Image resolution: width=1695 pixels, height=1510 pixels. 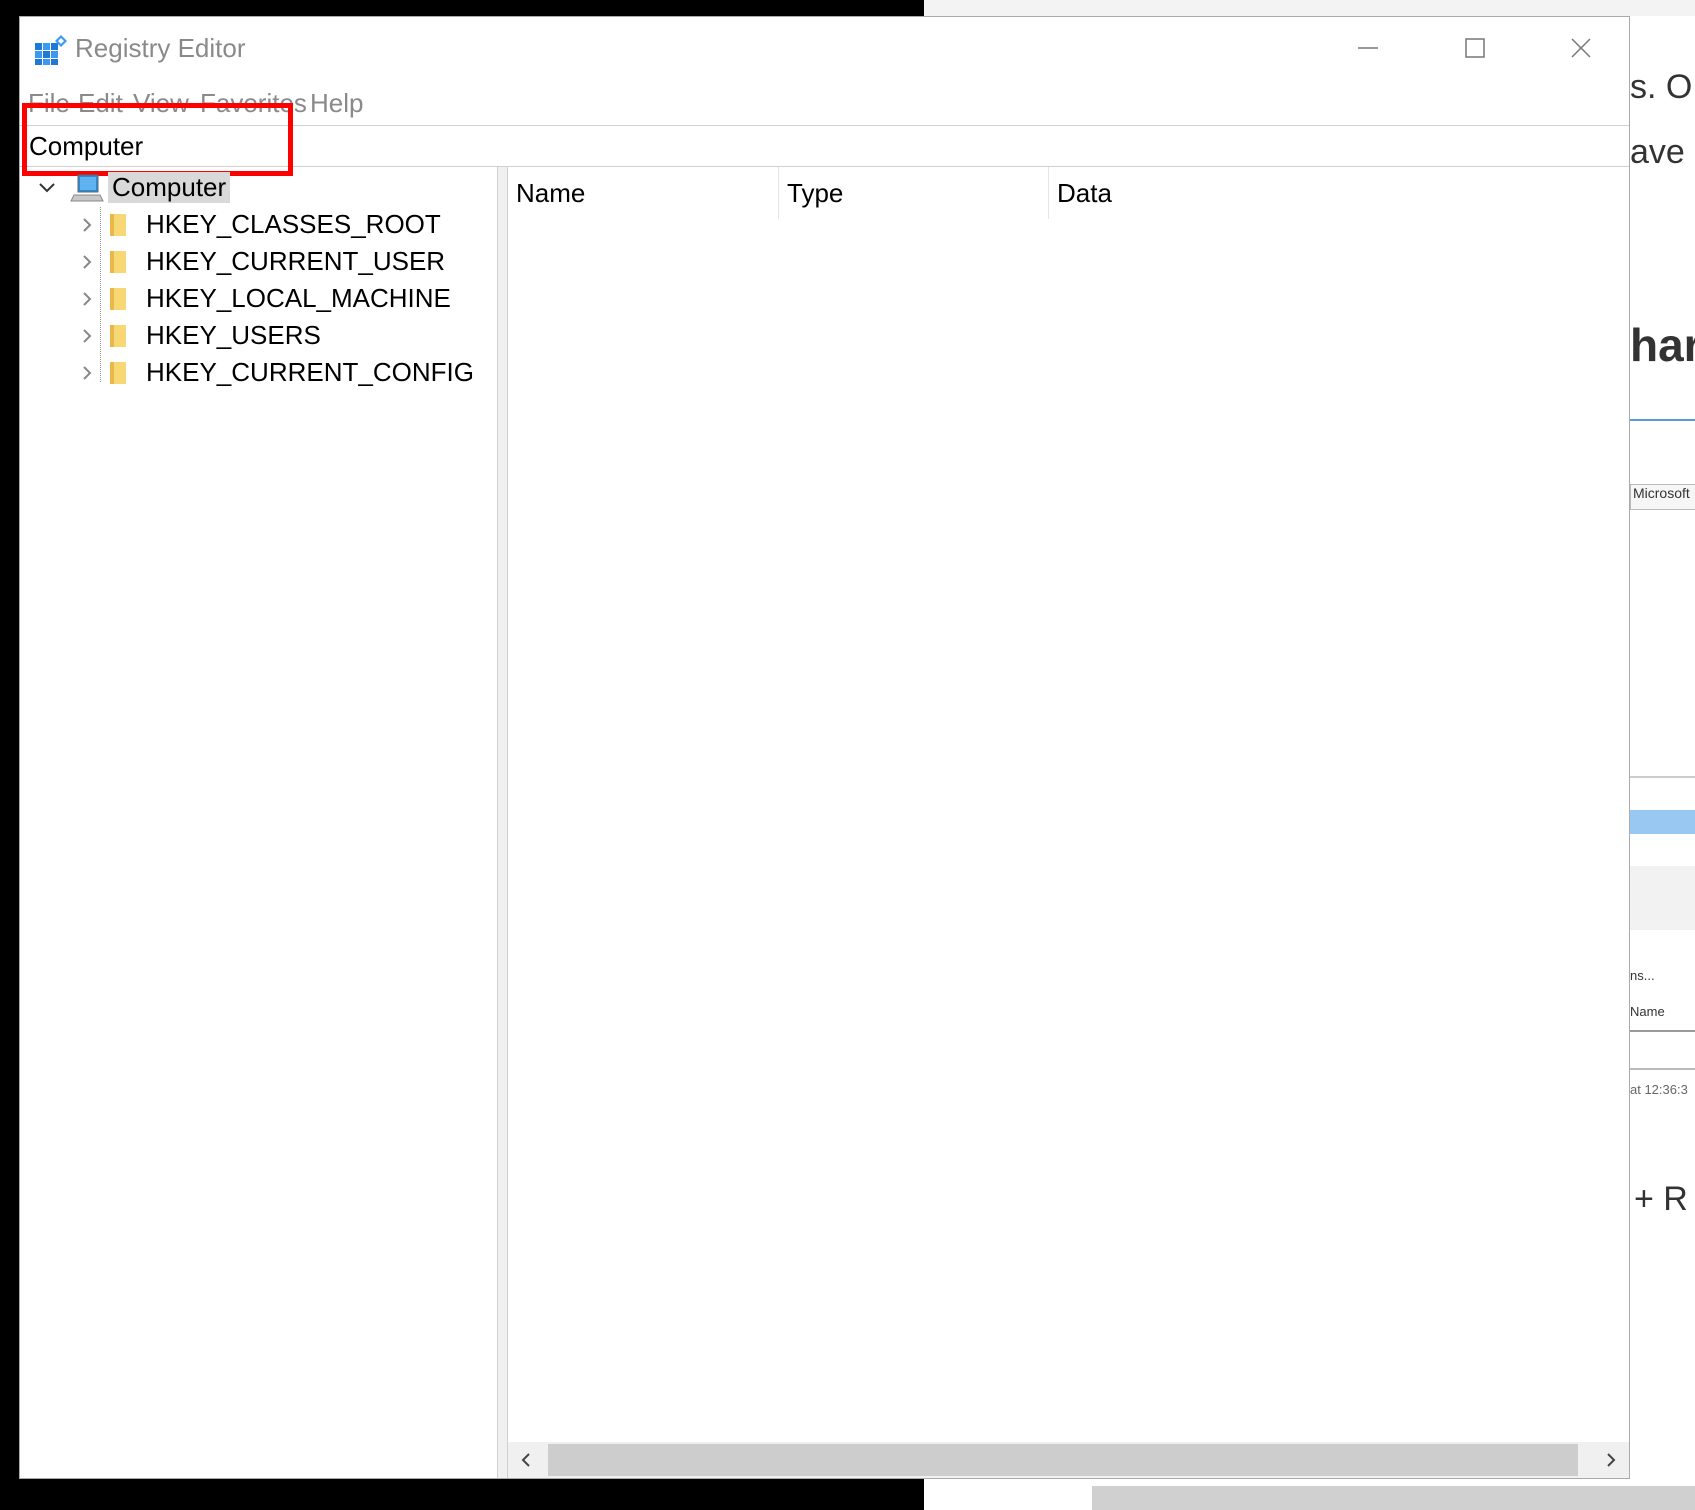 What do you see at coordinates (1661, 87) in the screenshot?
I see `background-text: s. O` at bounding box center [1661, 87].